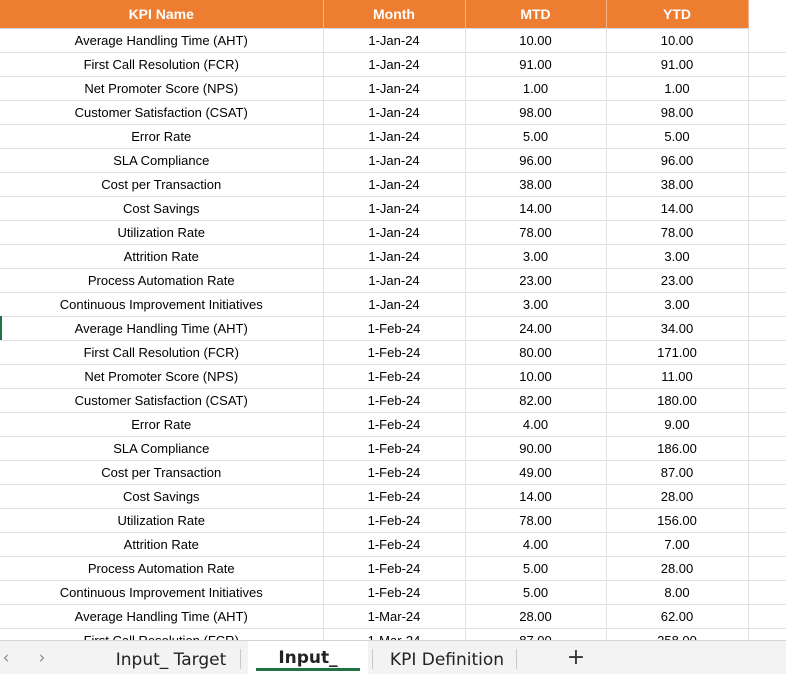  What do you see at coordinates (171, 657) in the screenshot?
I see `tab-input-target: Input_ Target` at bounding box center [171, 657].